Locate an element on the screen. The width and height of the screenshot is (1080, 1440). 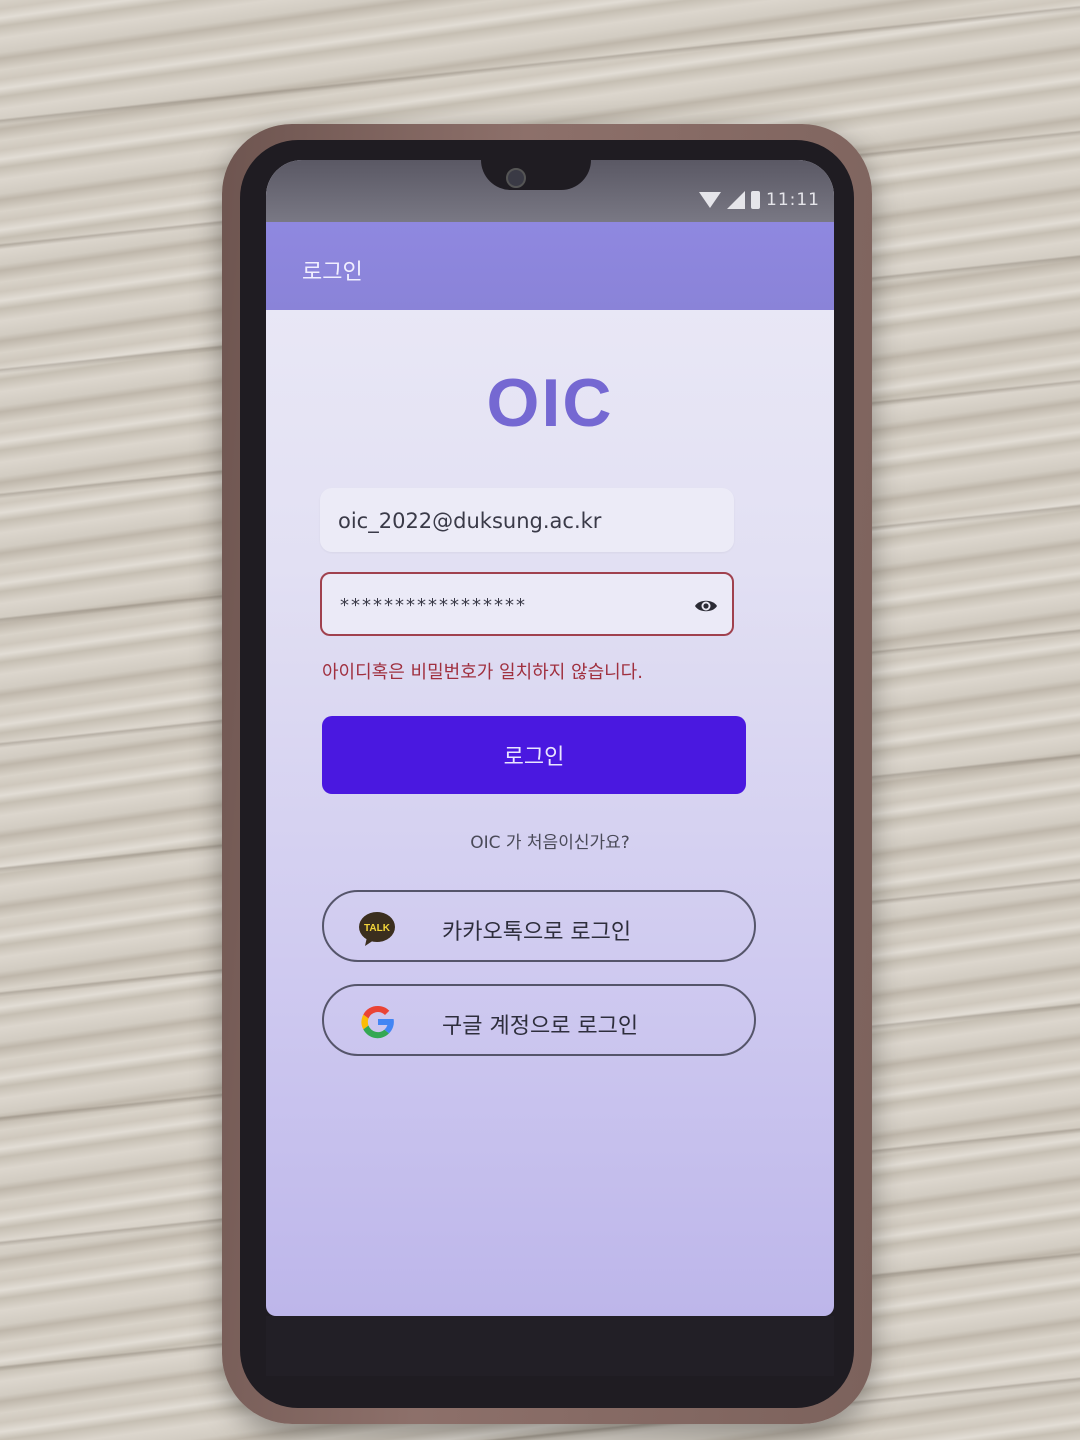
kakao-login-button: TALK 카카오톡으로 로그인 is located at coordinates (539, 926).